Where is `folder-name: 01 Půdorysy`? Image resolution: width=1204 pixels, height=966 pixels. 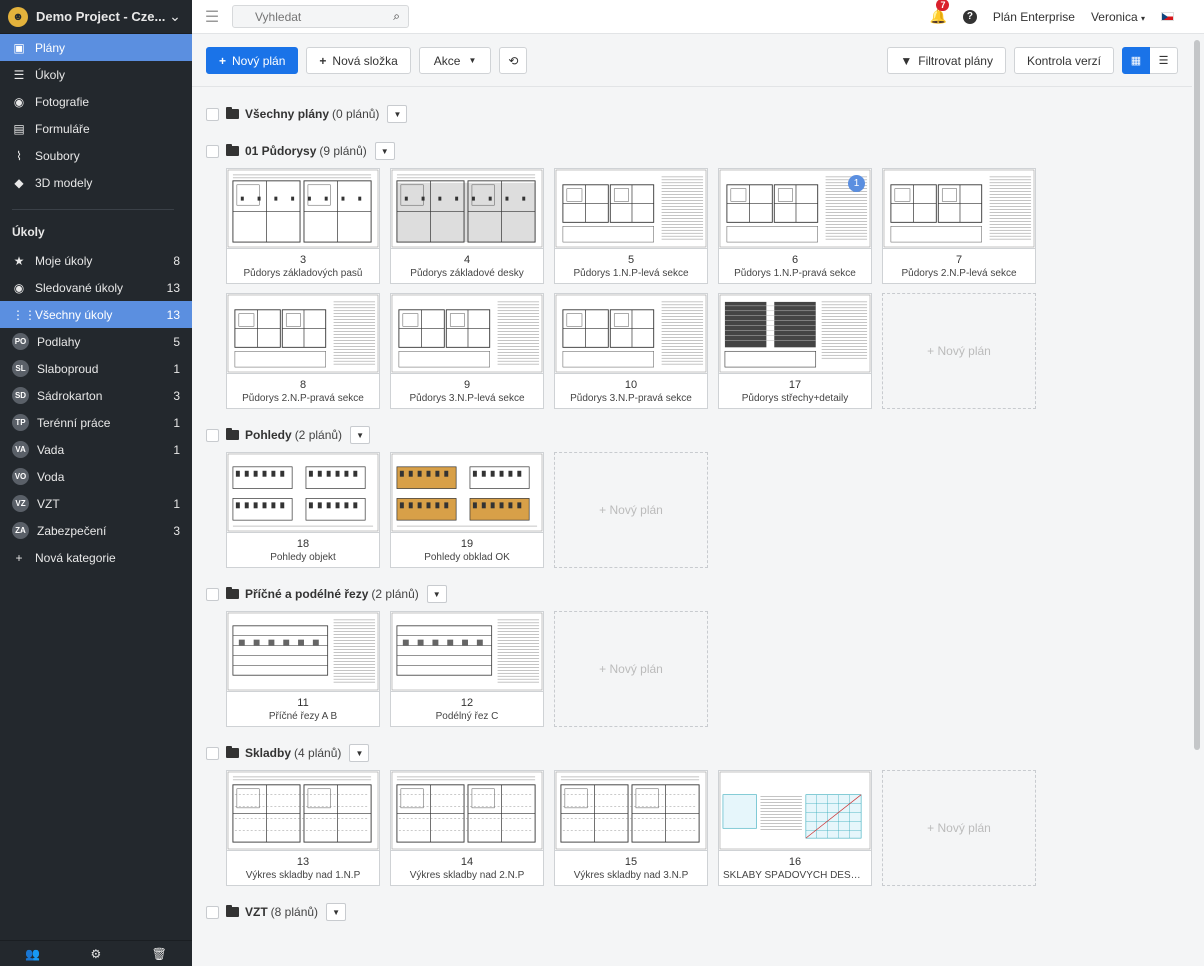
folder-name: 01 Půdorysy is located at coordinates (280, 151).